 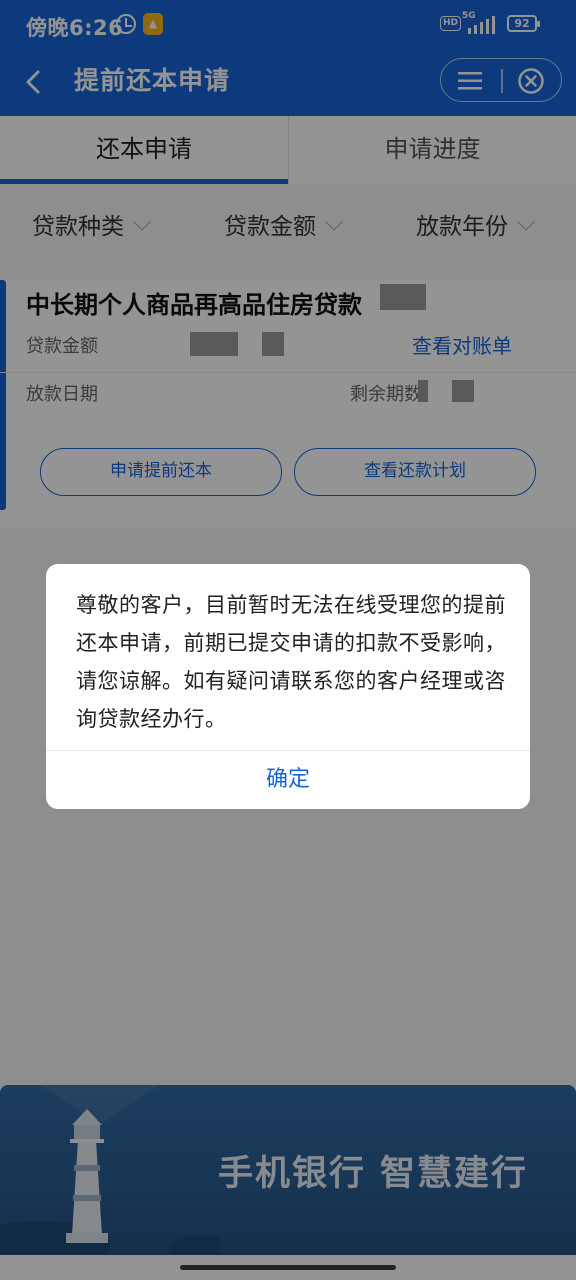 What do you see at coordinates (288, 1267) in the screenshot?
I see `home-indicator` at bounding box center [288, 1267].